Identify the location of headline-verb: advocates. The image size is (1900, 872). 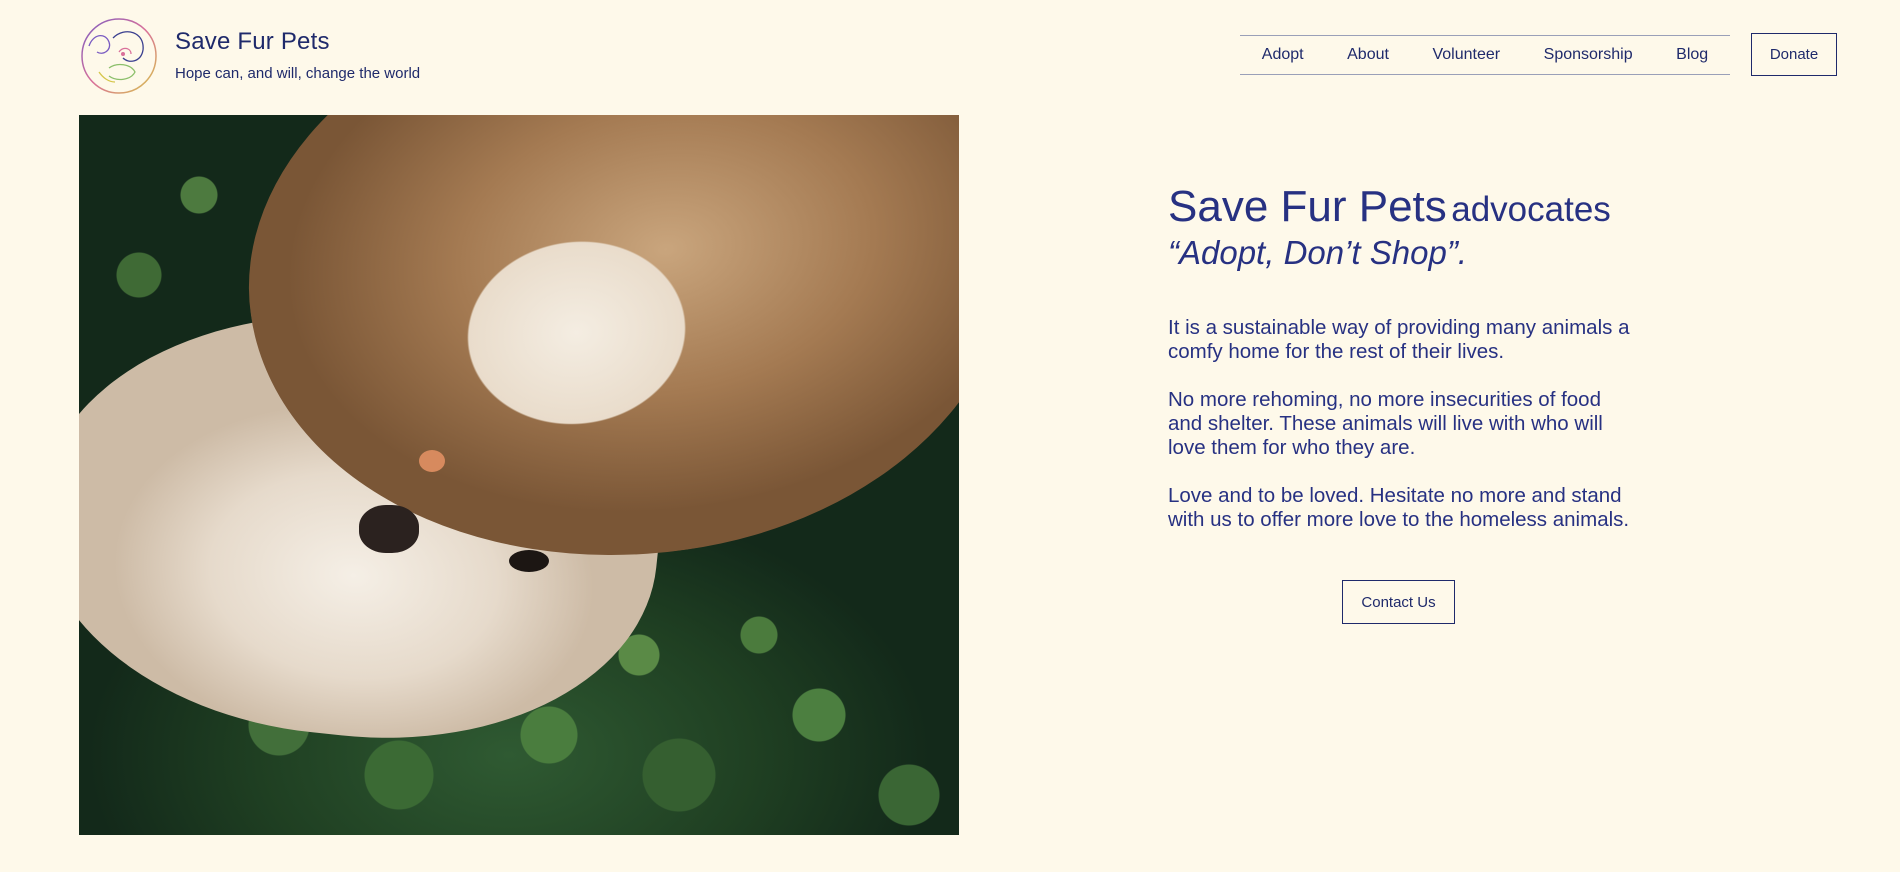
(1531, 209).